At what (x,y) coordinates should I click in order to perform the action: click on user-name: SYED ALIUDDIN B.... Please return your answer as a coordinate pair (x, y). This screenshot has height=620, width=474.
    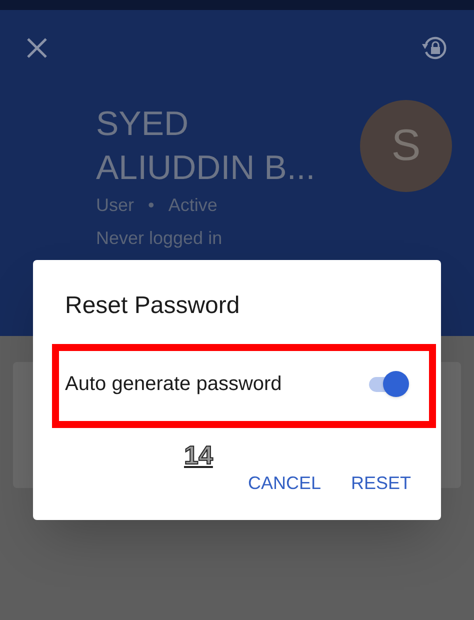
    Looking at the image, I should click on (206, 146).